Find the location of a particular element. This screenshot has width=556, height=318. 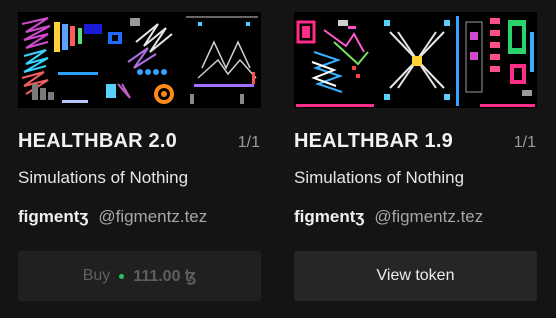

view-token-label: View token is located at coordinates (415, 275).